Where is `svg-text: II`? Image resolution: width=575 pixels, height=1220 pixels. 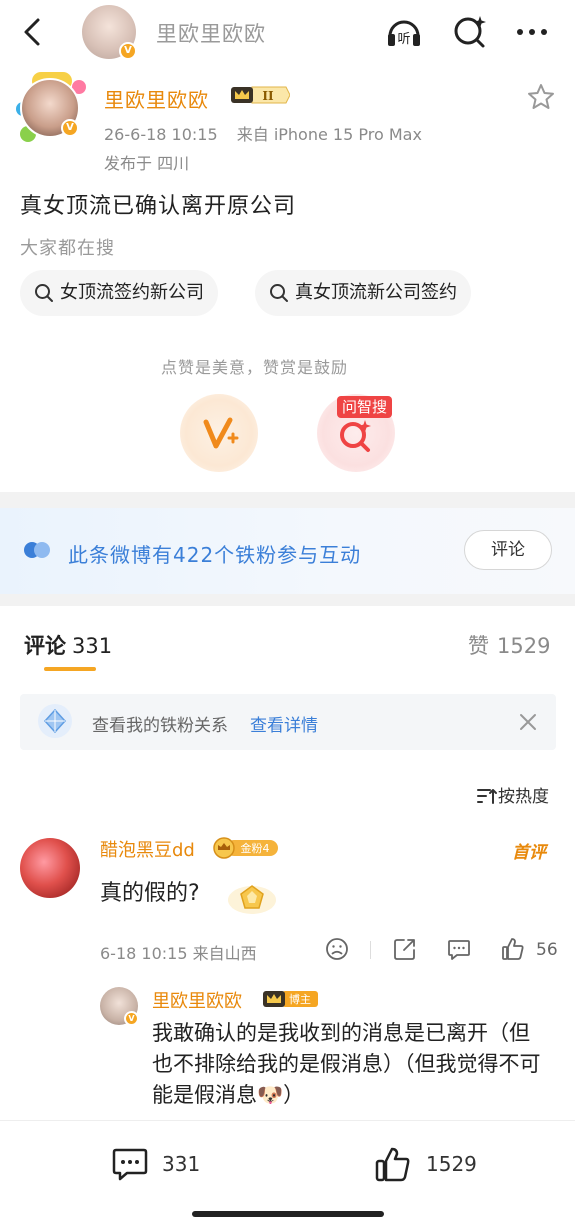
svg-text: II is located at coordinates (268, 96).